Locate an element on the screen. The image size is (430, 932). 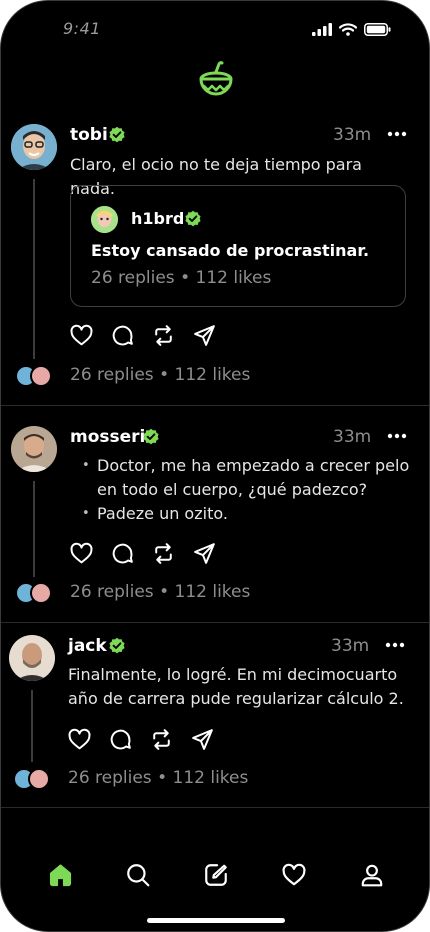
tab-bar is located at coordinates (215, 875).